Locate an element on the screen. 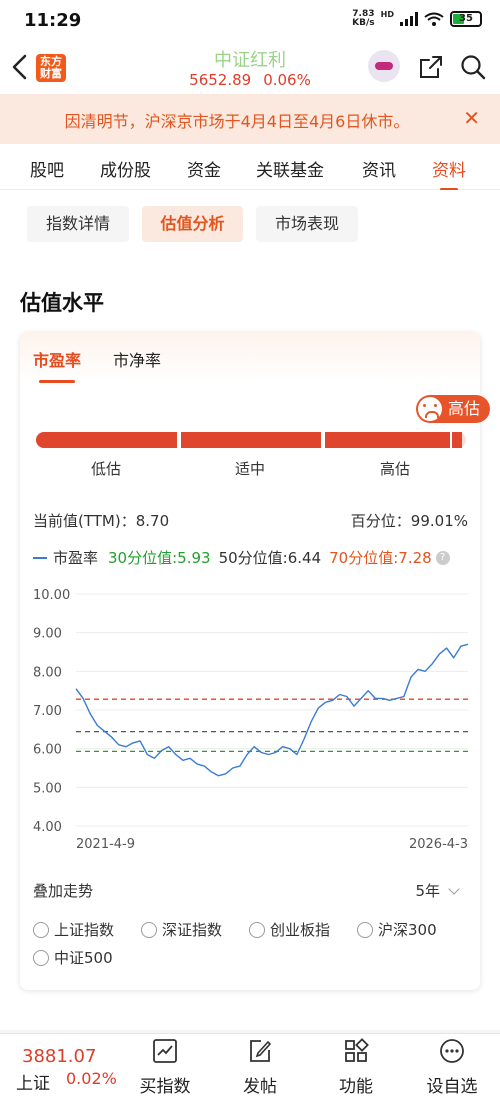 Image resolution: width=500 pixels, height=1111 pixels. chevron-down-icon is located at coordinates (454, 889).